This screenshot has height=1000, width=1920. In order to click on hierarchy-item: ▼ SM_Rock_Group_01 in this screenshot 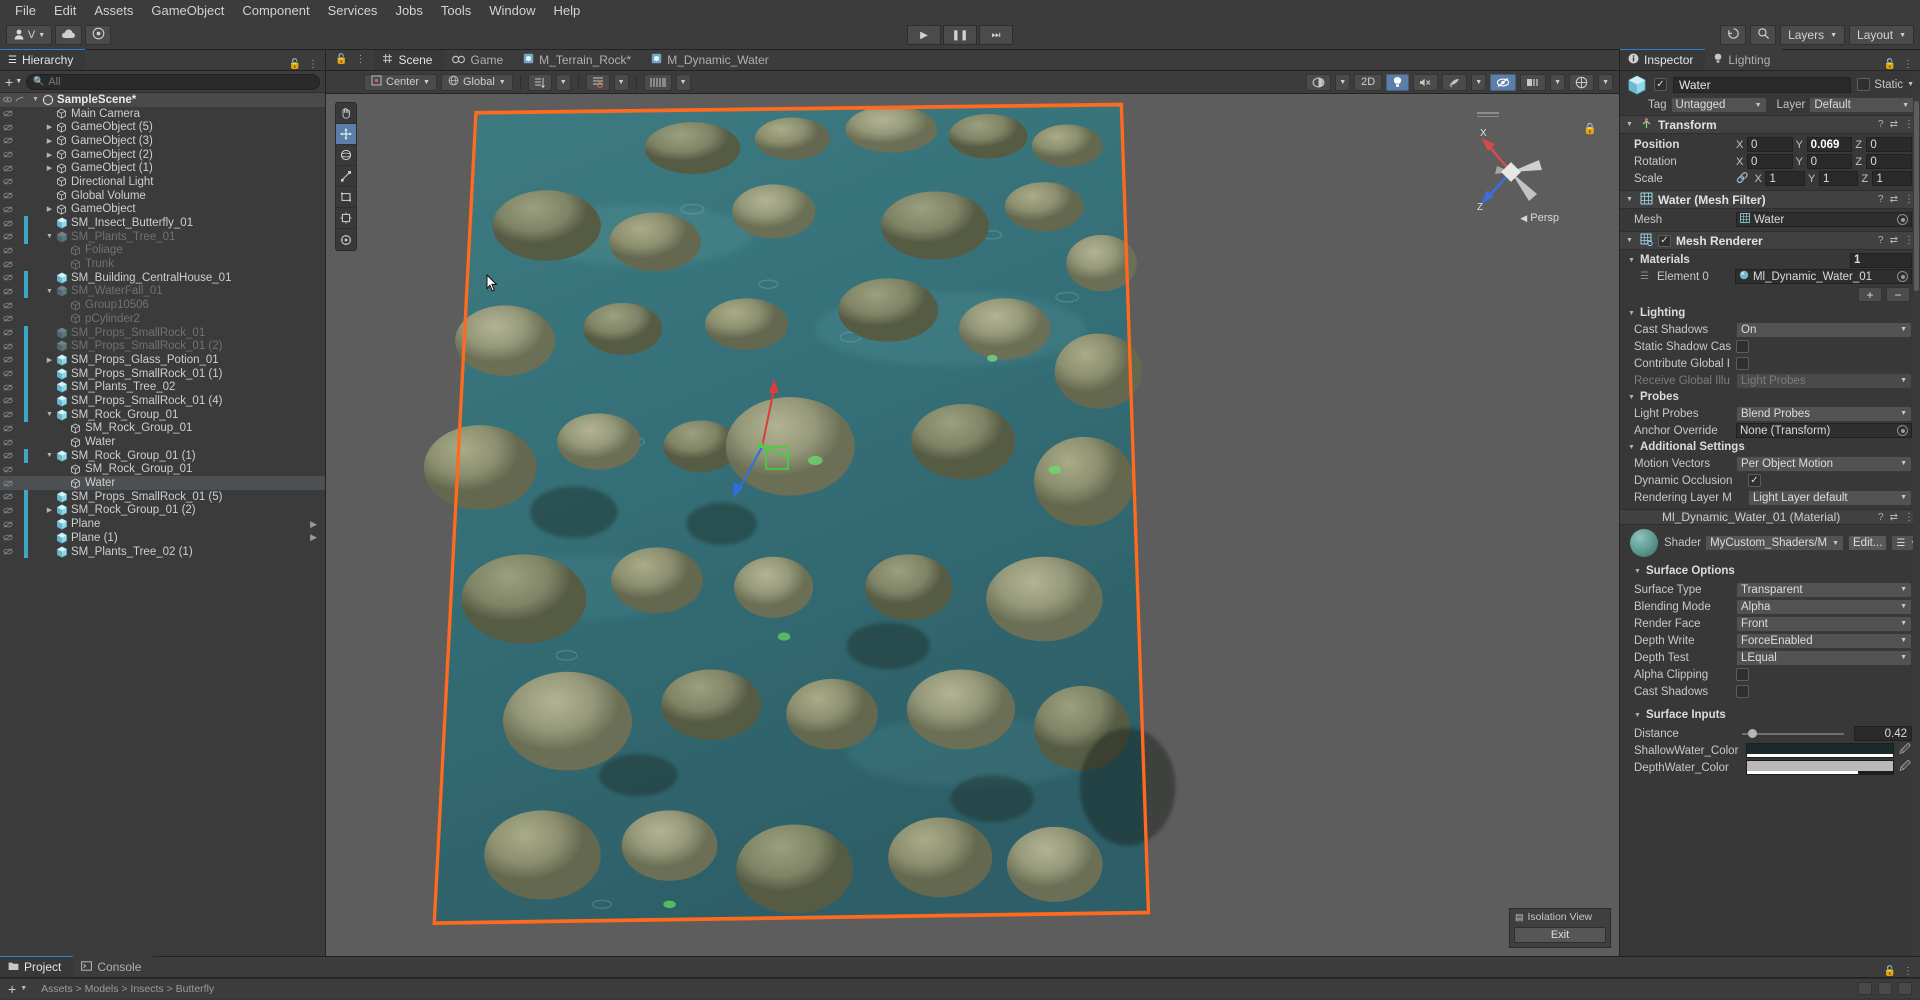, I will do `click(162, 414)`.